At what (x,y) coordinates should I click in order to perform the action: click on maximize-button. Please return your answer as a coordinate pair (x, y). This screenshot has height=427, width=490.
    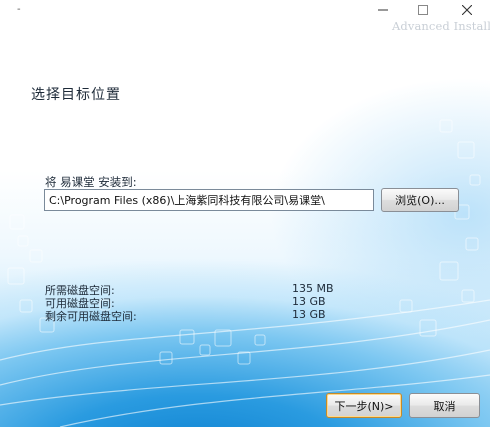
    Looking at the image, I should click on (423, 10).